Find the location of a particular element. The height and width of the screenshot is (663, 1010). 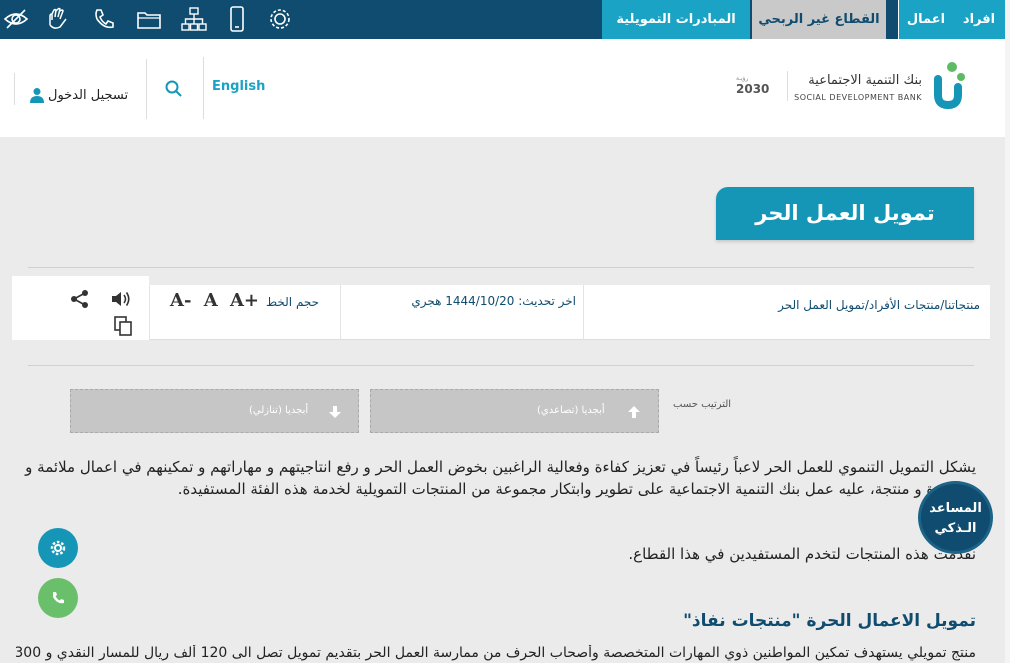

bank-logo-icon is located at coordinates (949, 85).